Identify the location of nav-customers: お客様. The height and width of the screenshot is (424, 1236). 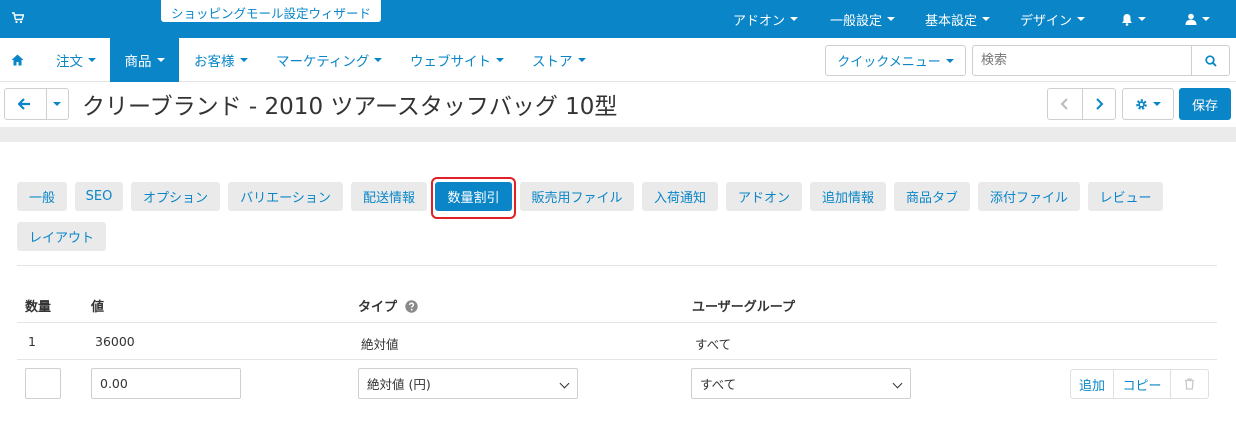
(221, 60).